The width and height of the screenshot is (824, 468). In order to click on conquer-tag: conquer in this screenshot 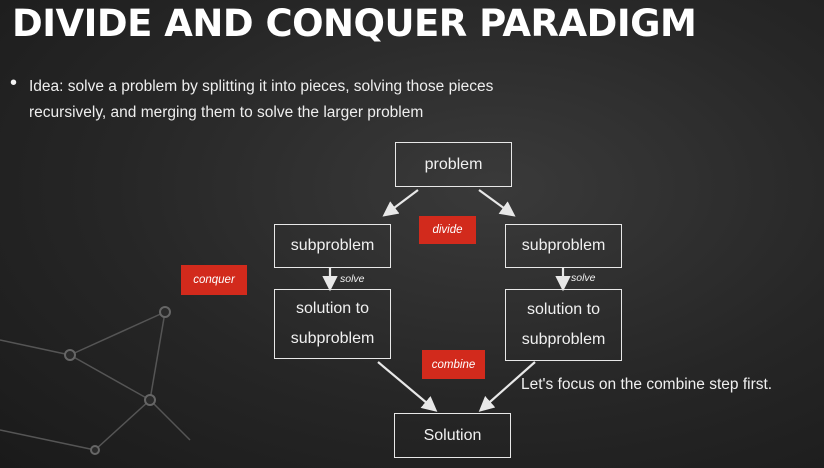, I will do `click(214, 280)`.